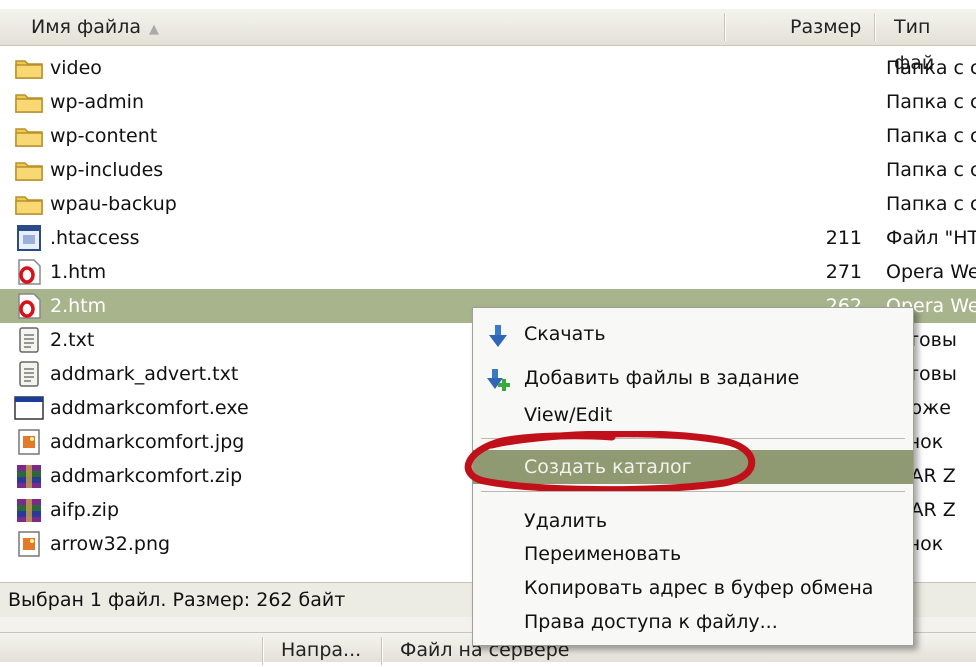  Describe the element at coordinates (498, 380) in the screenshot. I see `add-to-queue-icon` at that location.